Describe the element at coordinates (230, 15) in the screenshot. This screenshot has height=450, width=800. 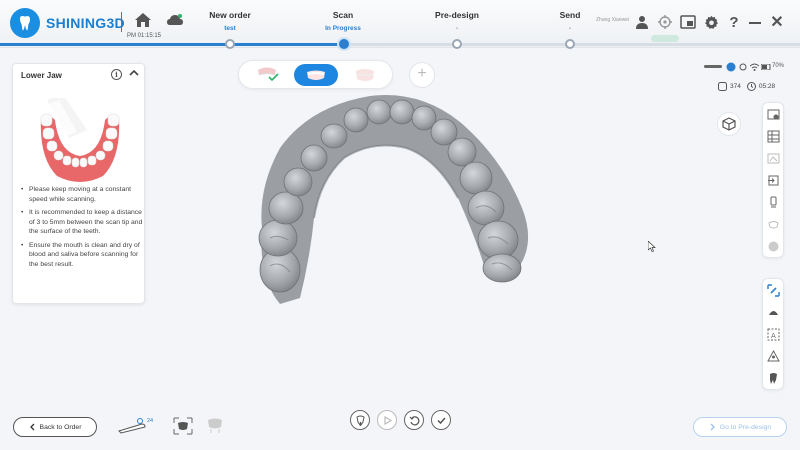
I see `step-label: New order` at that location.